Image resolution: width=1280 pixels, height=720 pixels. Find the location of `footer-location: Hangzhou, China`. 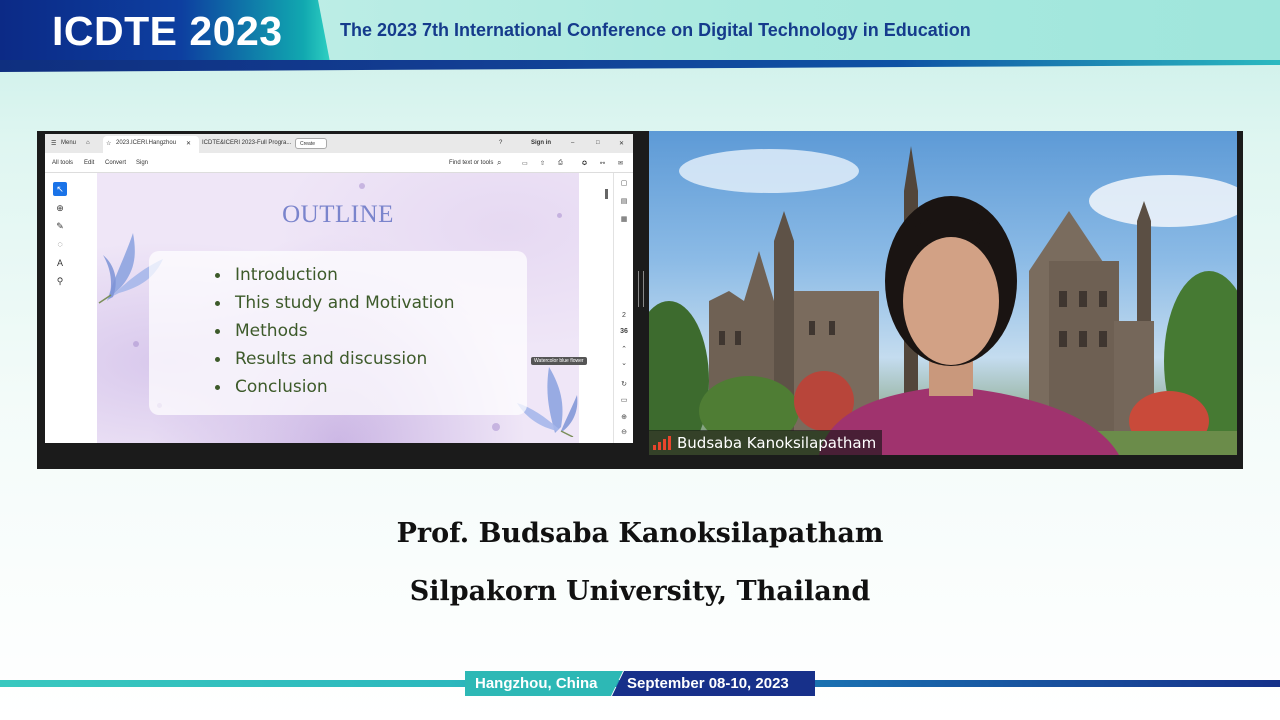

footer-location: Hangzhou, China is located at coordinates (544, 683).